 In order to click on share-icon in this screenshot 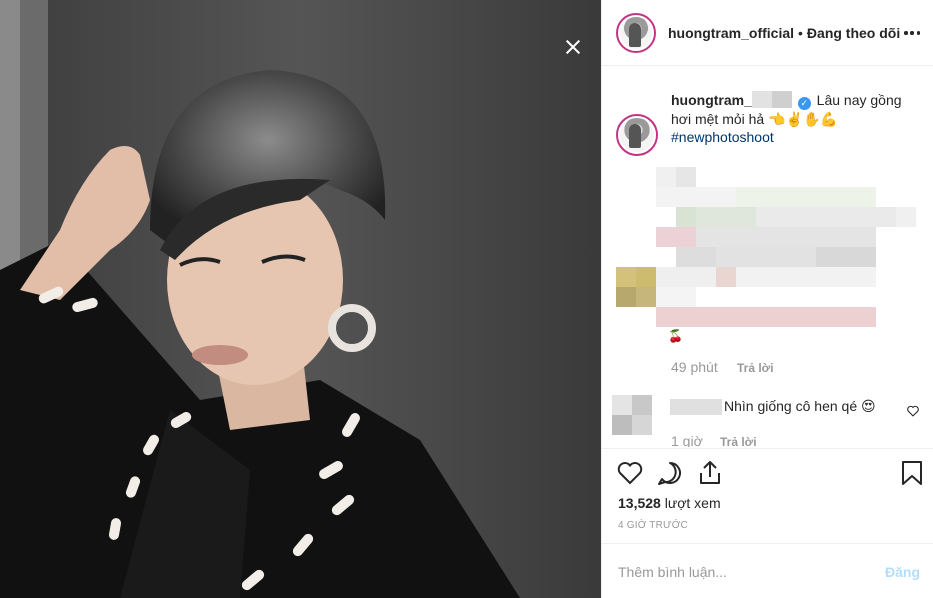, I will do `click(710, 473)`.